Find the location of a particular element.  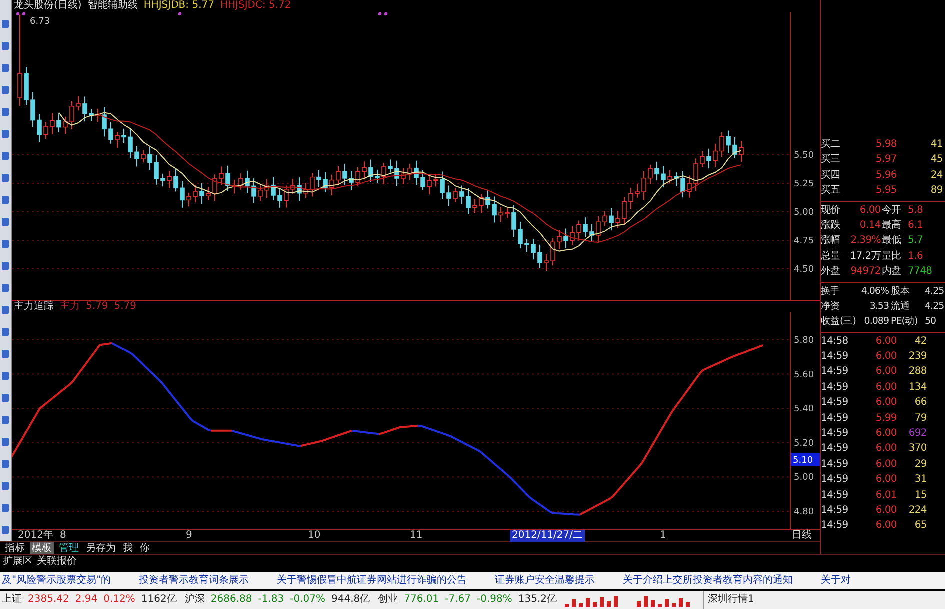

quote-value: 6.00 is located at coordinates (869, 211).